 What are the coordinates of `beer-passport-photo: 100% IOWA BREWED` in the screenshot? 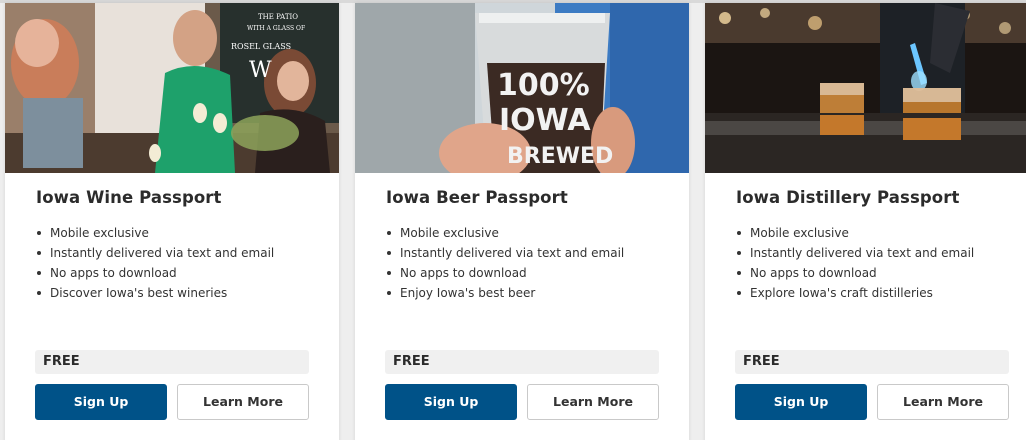 It's located at (522, 88).